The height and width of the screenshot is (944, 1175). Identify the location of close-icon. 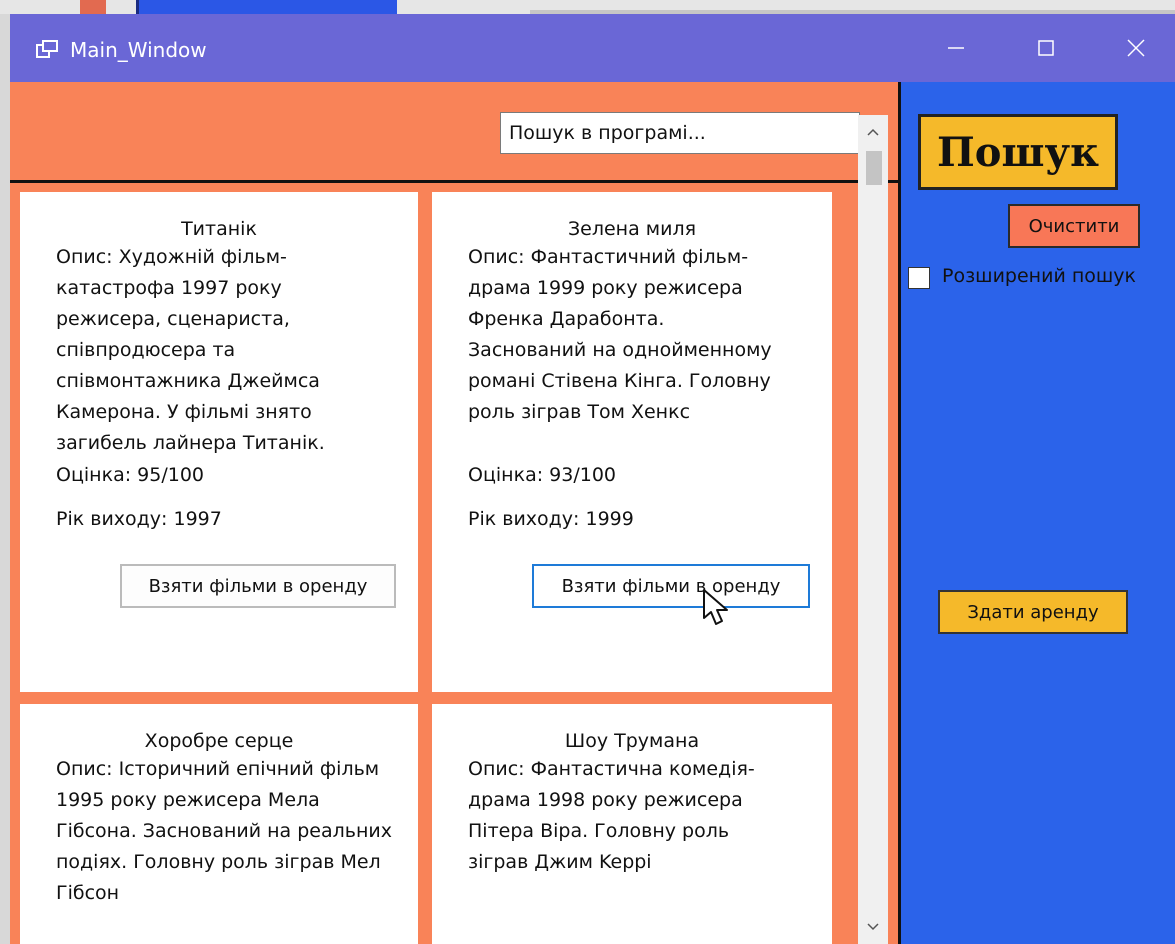
(1136, 48).